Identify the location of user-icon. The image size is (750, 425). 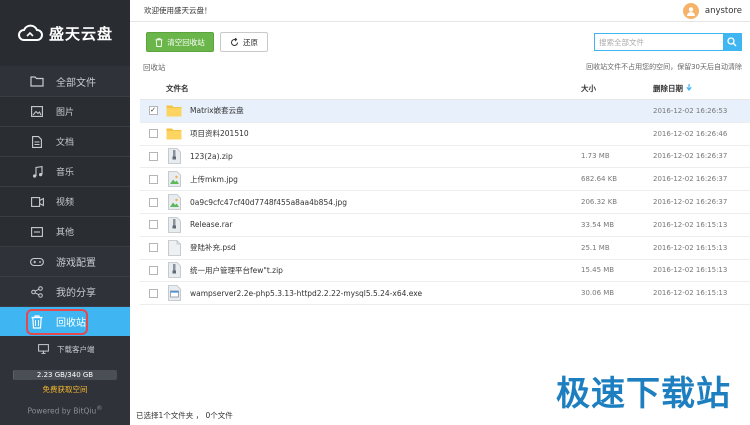
(690, 11).